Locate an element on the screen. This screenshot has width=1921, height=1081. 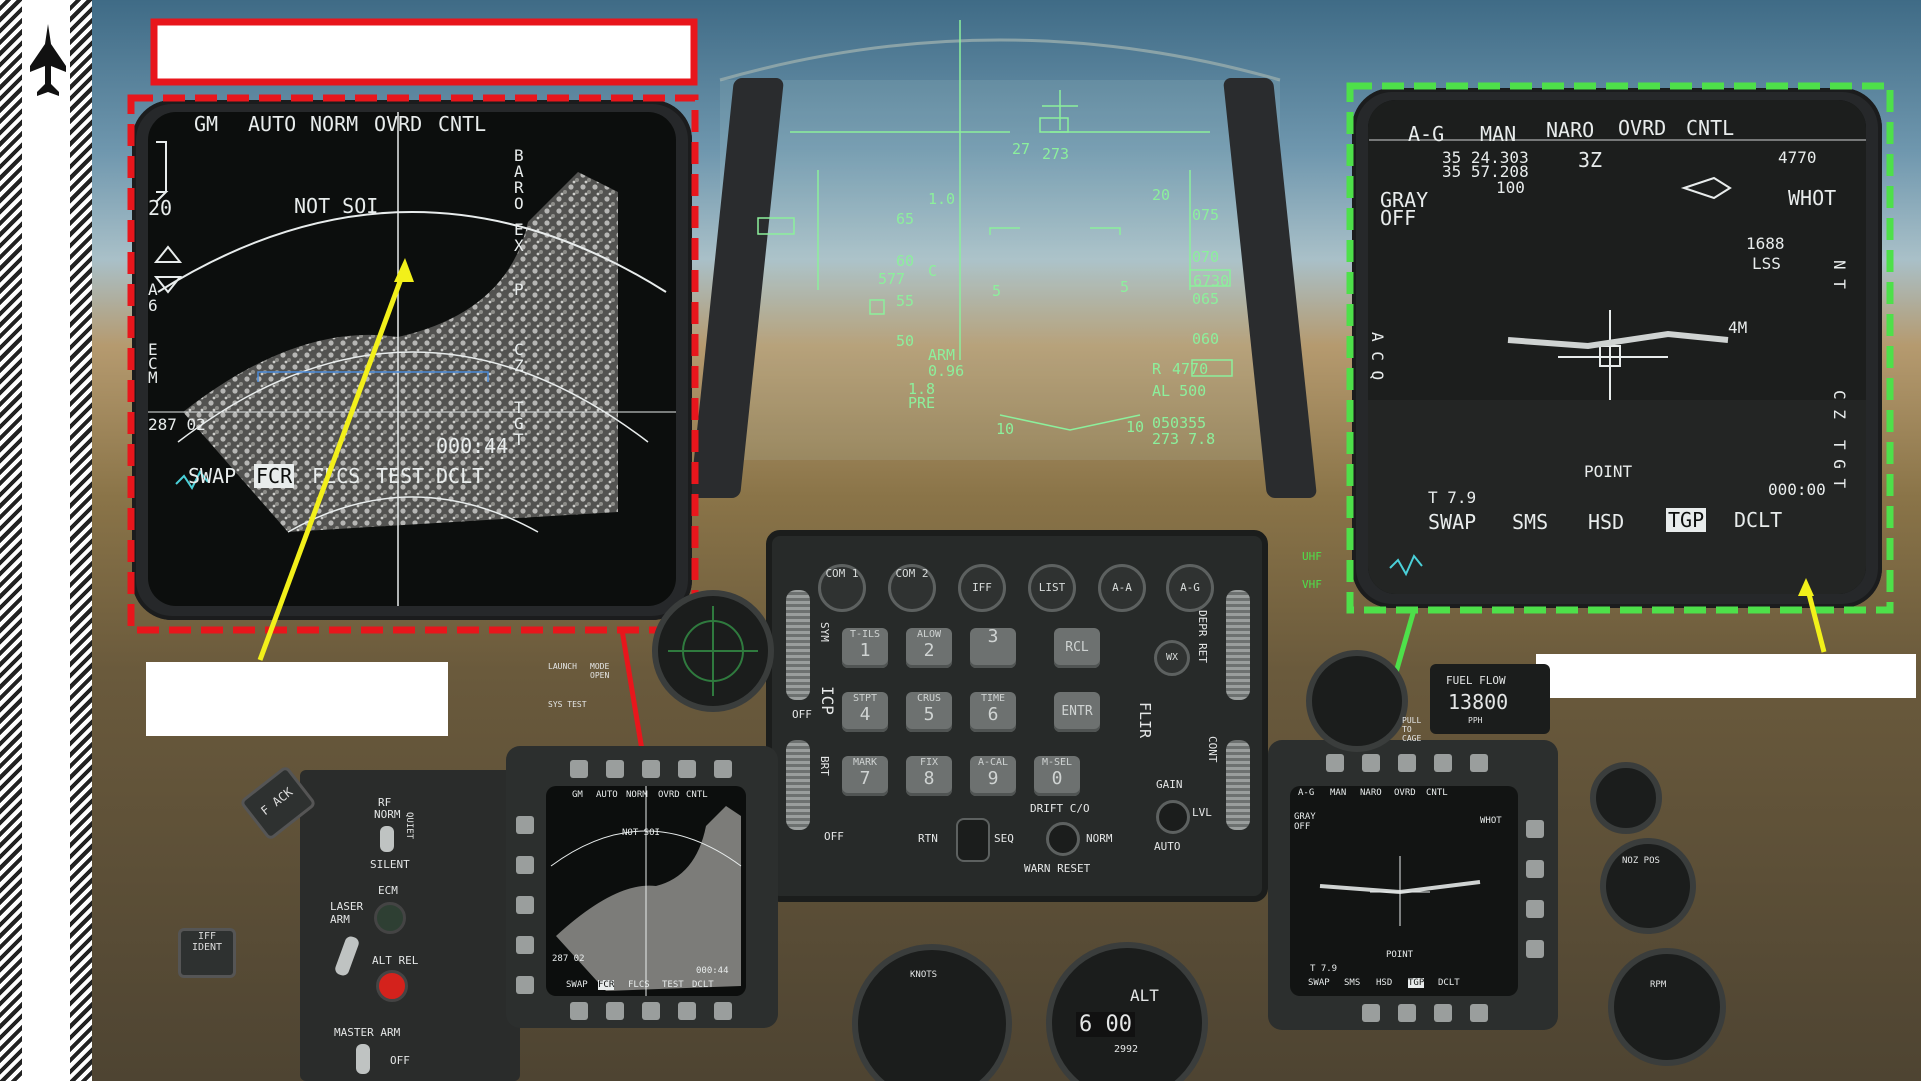
icp-wx-button: WX is located at coordinates (1172, 658).